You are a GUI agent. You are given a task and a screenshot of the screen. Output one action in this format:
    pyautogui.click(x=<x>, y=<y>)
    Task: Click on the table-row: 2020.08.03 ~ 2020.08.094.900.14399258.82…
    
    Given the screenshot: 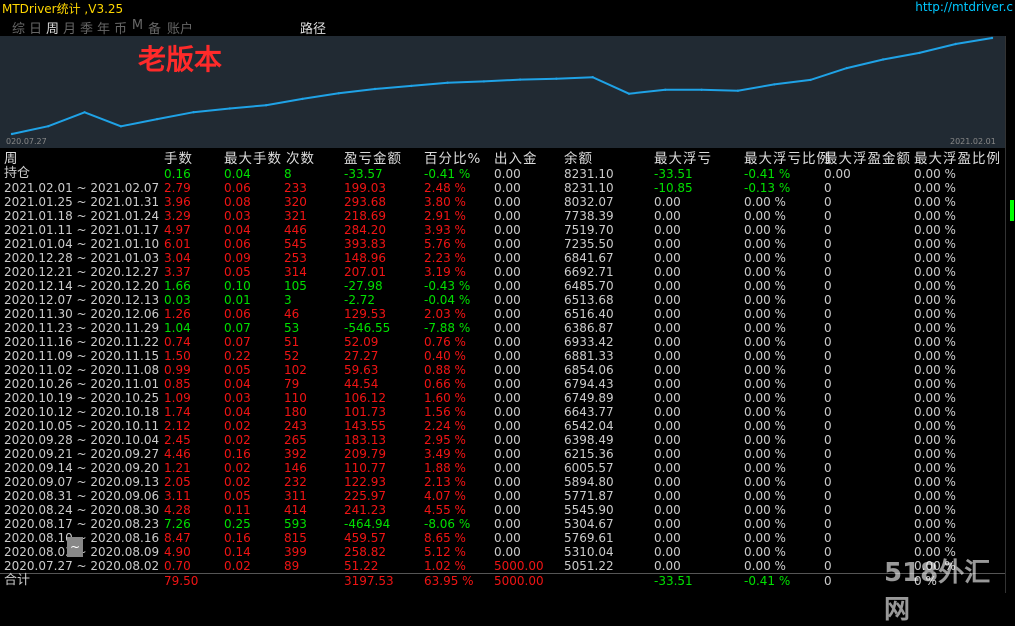 What is the action you would take?
    pyautogui.click(x=504, y=552)
    